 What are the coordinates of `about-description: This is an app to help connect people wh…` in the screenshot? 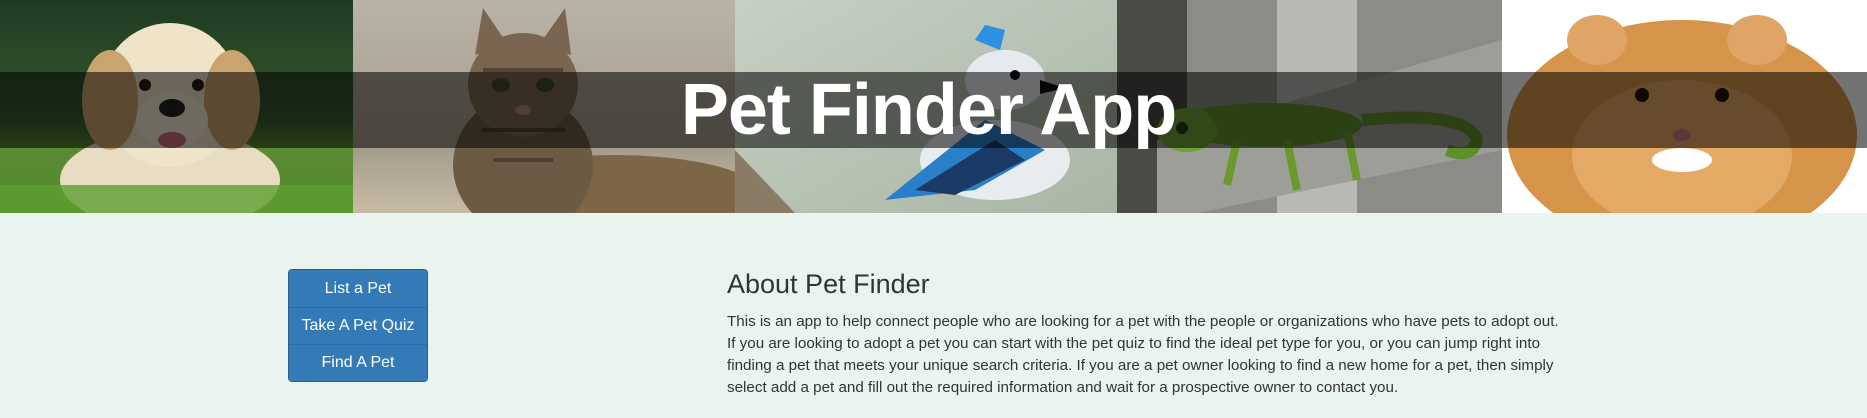 It's located at (1143, 354).